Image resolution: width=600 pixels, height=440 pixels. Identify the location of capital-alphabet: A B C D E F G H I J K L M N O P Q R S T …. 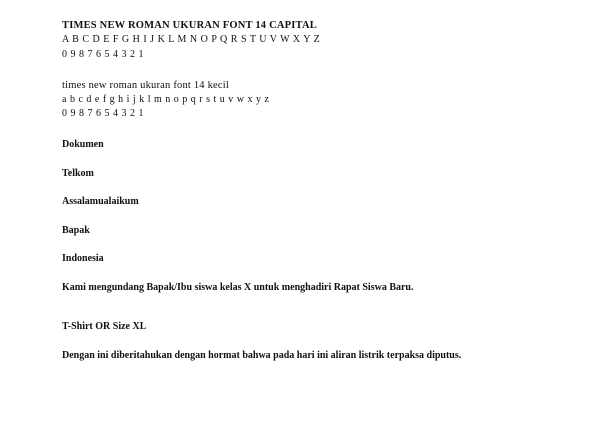
(191, 39).